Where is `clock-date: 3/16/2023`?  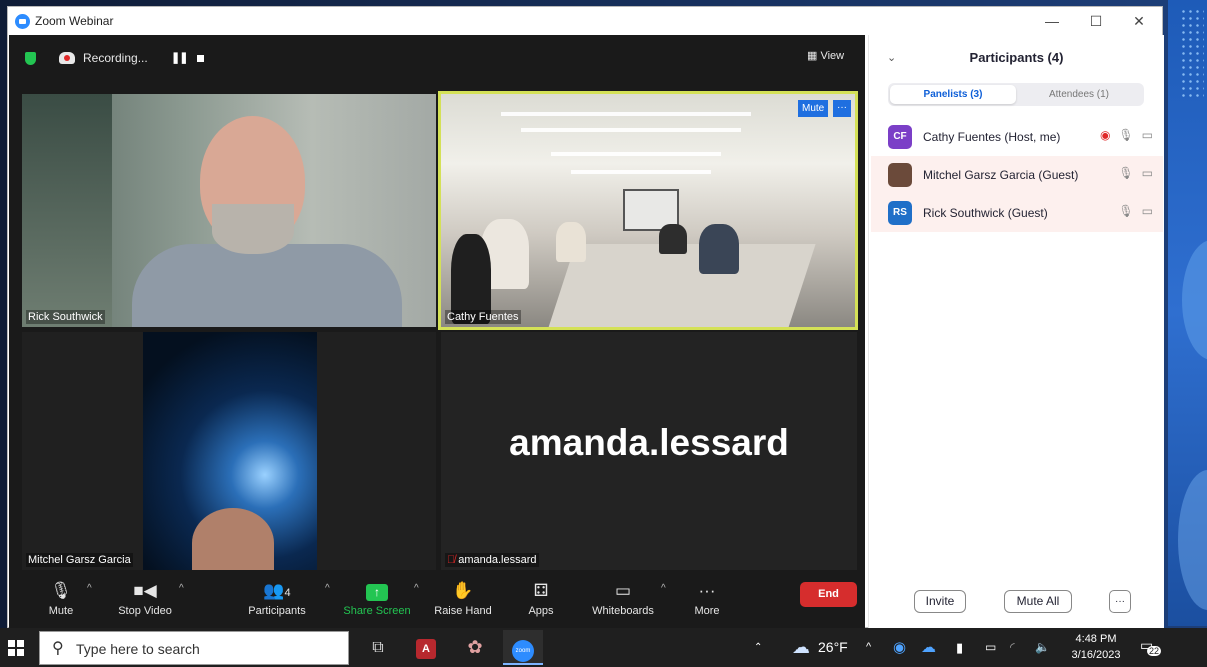 clock-date: 3/16/2023 is located at coordinates (1096, 655).